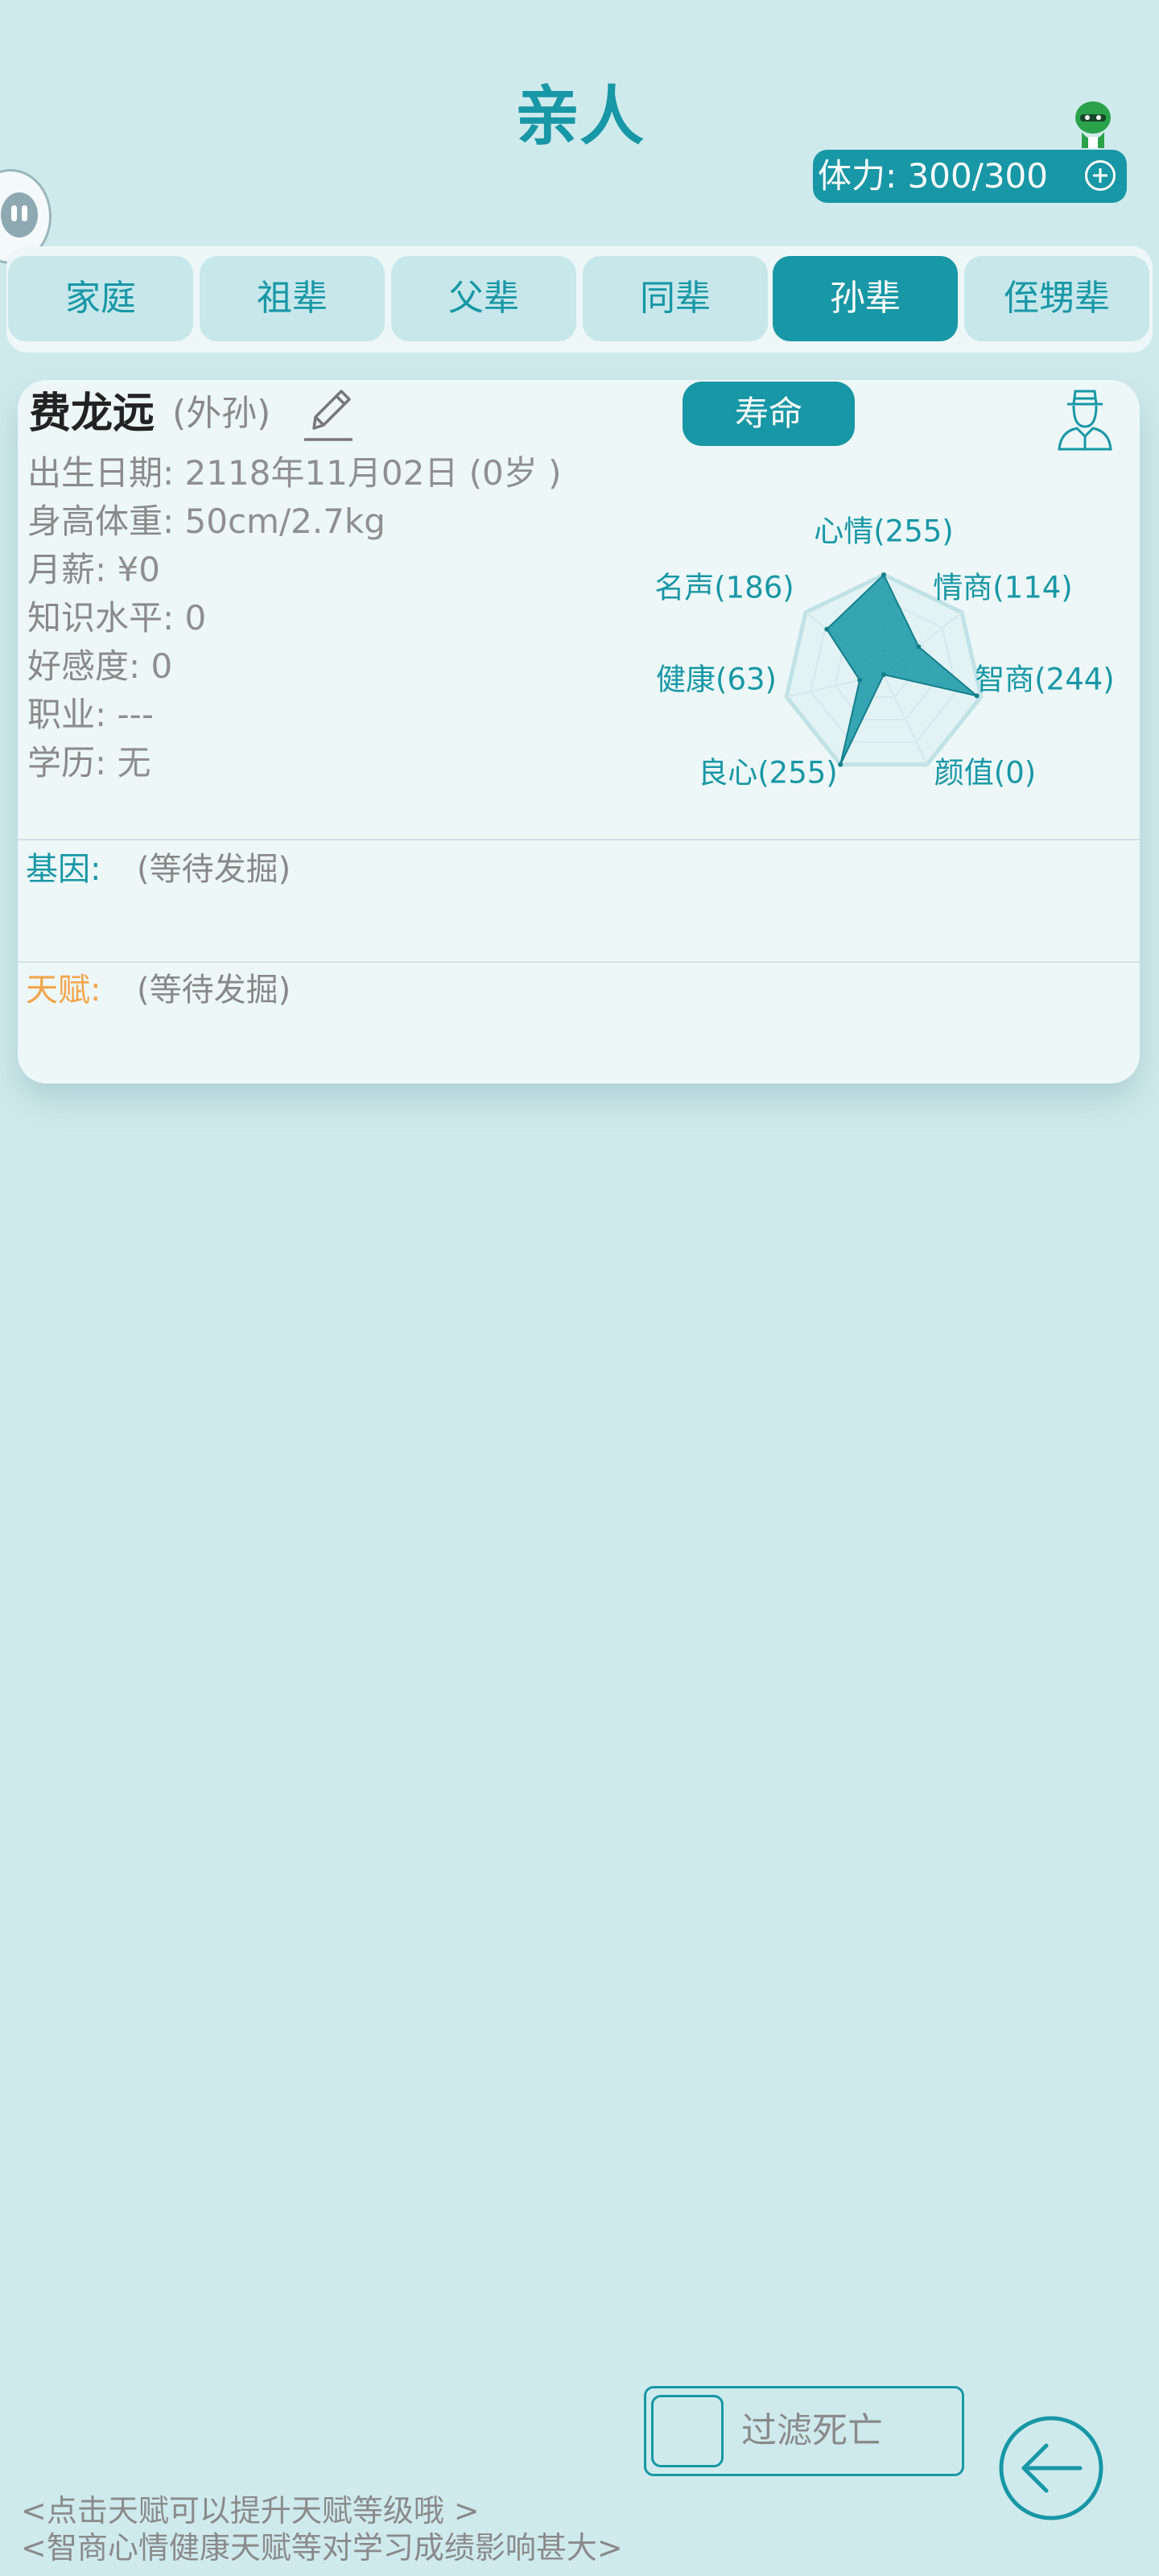  Describe the element at coordinates (1003, 588) in the screenshot. I see `radar-label-1: 情商(114)` at that location.